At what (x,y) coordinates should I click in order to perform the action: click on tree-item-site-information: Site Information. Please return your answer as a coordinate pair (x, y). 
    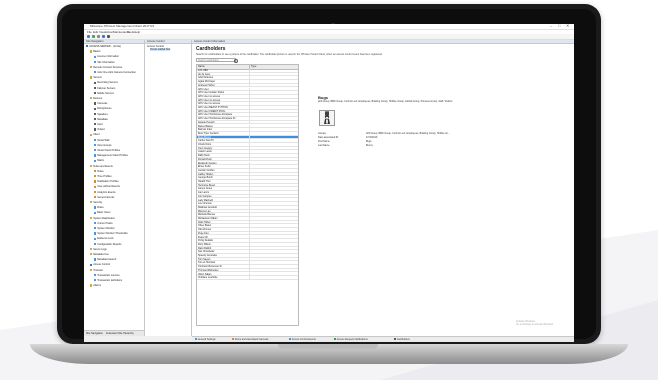
    Looking at the image, I should click on (104, 62).